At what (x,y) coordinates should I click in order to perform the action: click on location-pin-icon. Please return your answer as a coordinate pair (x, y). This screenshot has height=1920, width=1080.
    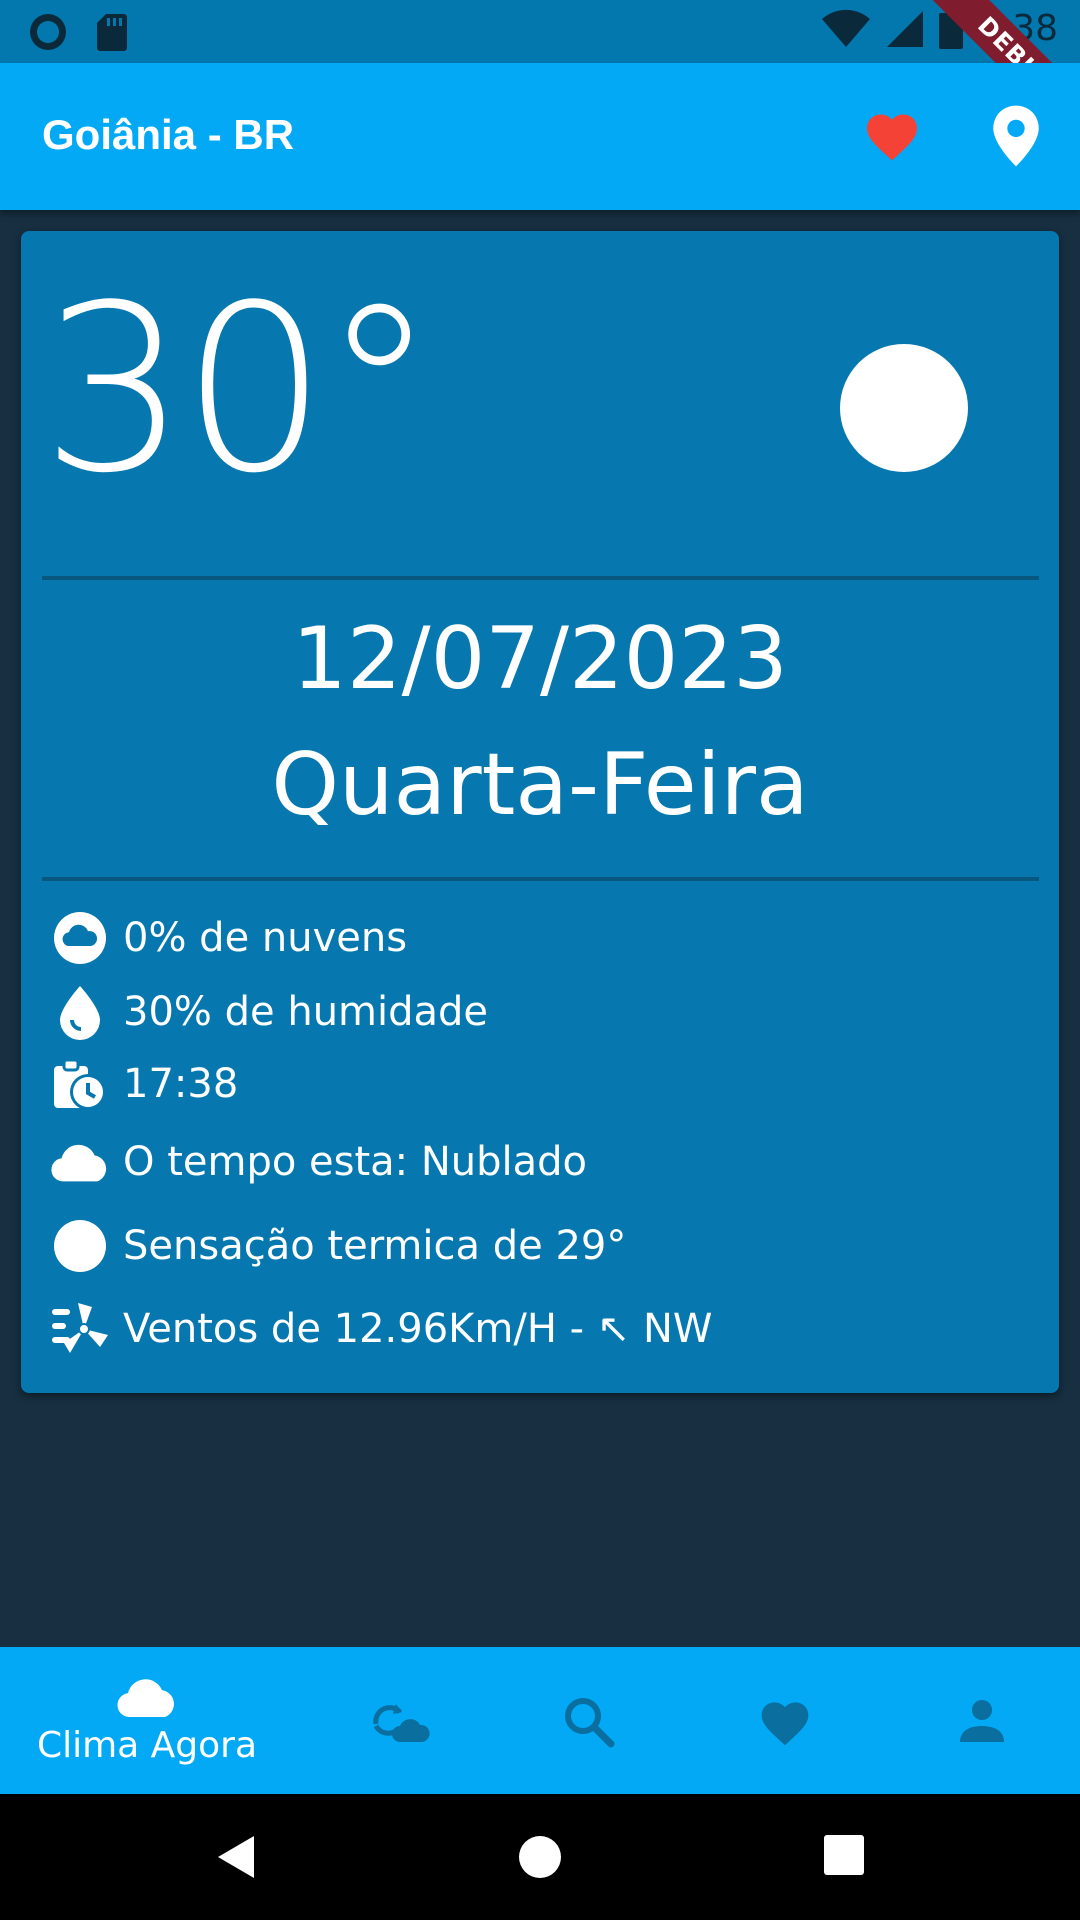
    Looking at the image, I should click on (1016, 136).